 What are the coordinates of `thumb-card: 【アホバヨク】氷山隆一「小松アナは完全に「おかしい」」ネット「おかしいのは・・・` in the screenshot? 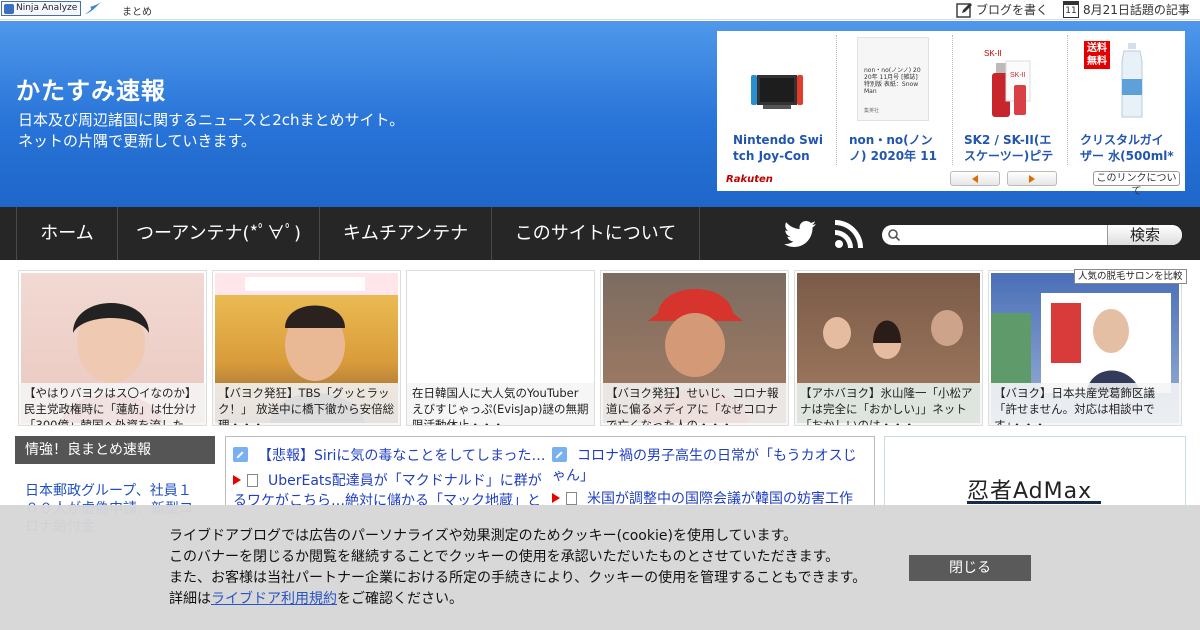 It's located at (888, 348).